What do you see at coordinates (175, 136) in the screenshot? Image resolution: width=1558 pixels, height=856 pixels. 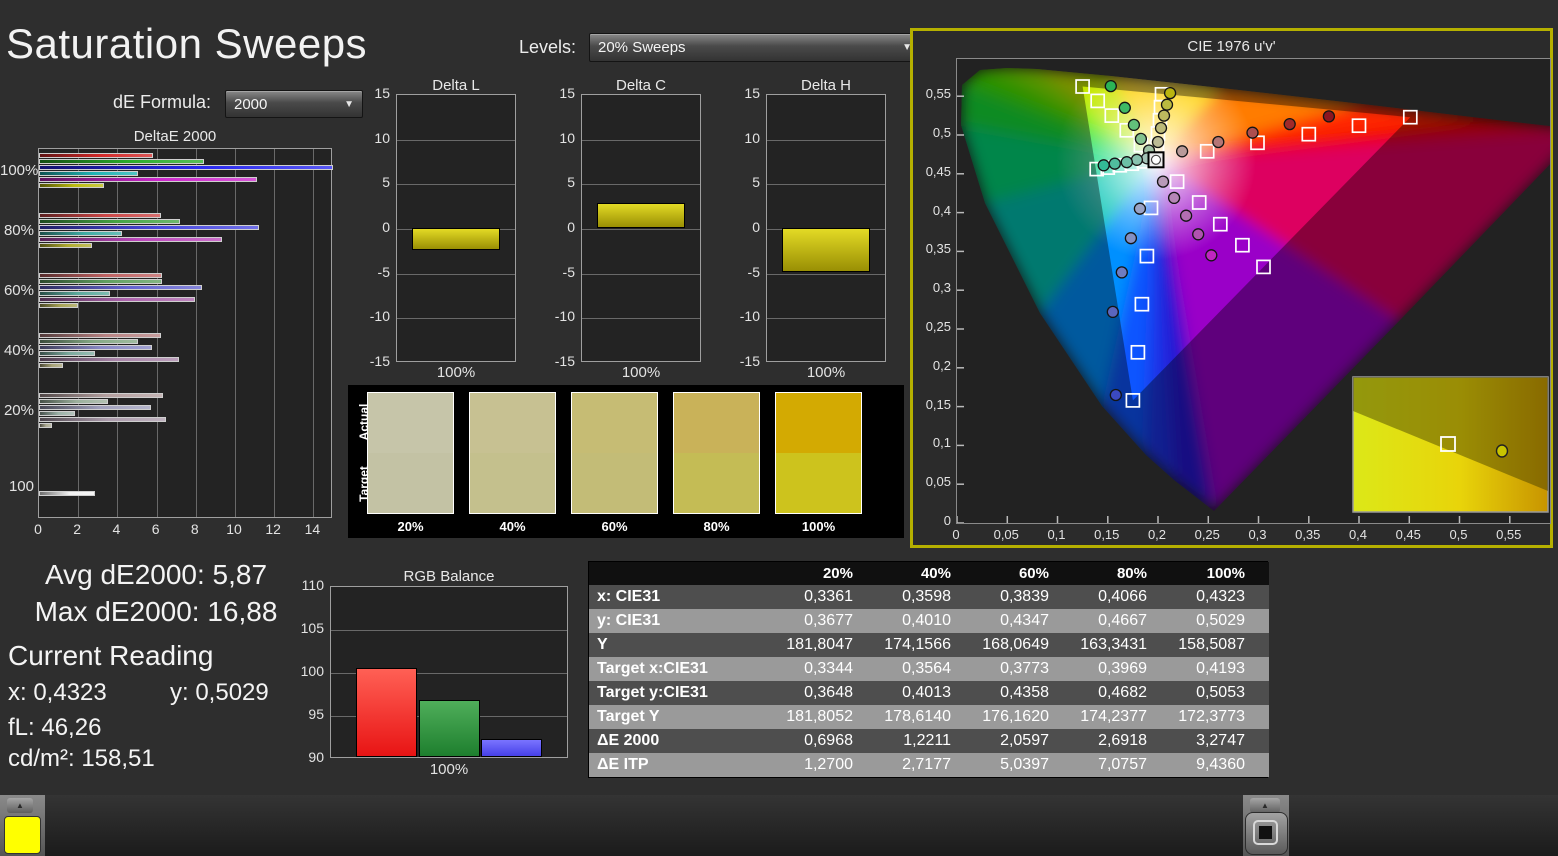 I see `deltae2000-title: DeltaE 2000` at bounding box center [175, 136].